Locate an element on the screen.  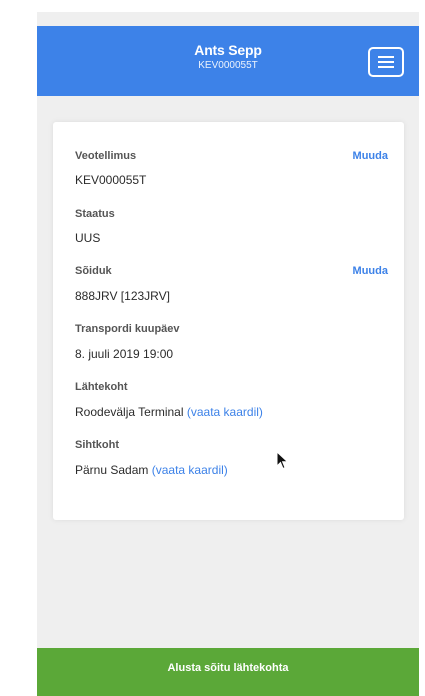
edit-order-link: Muuda is located at coordinates (370, 156).